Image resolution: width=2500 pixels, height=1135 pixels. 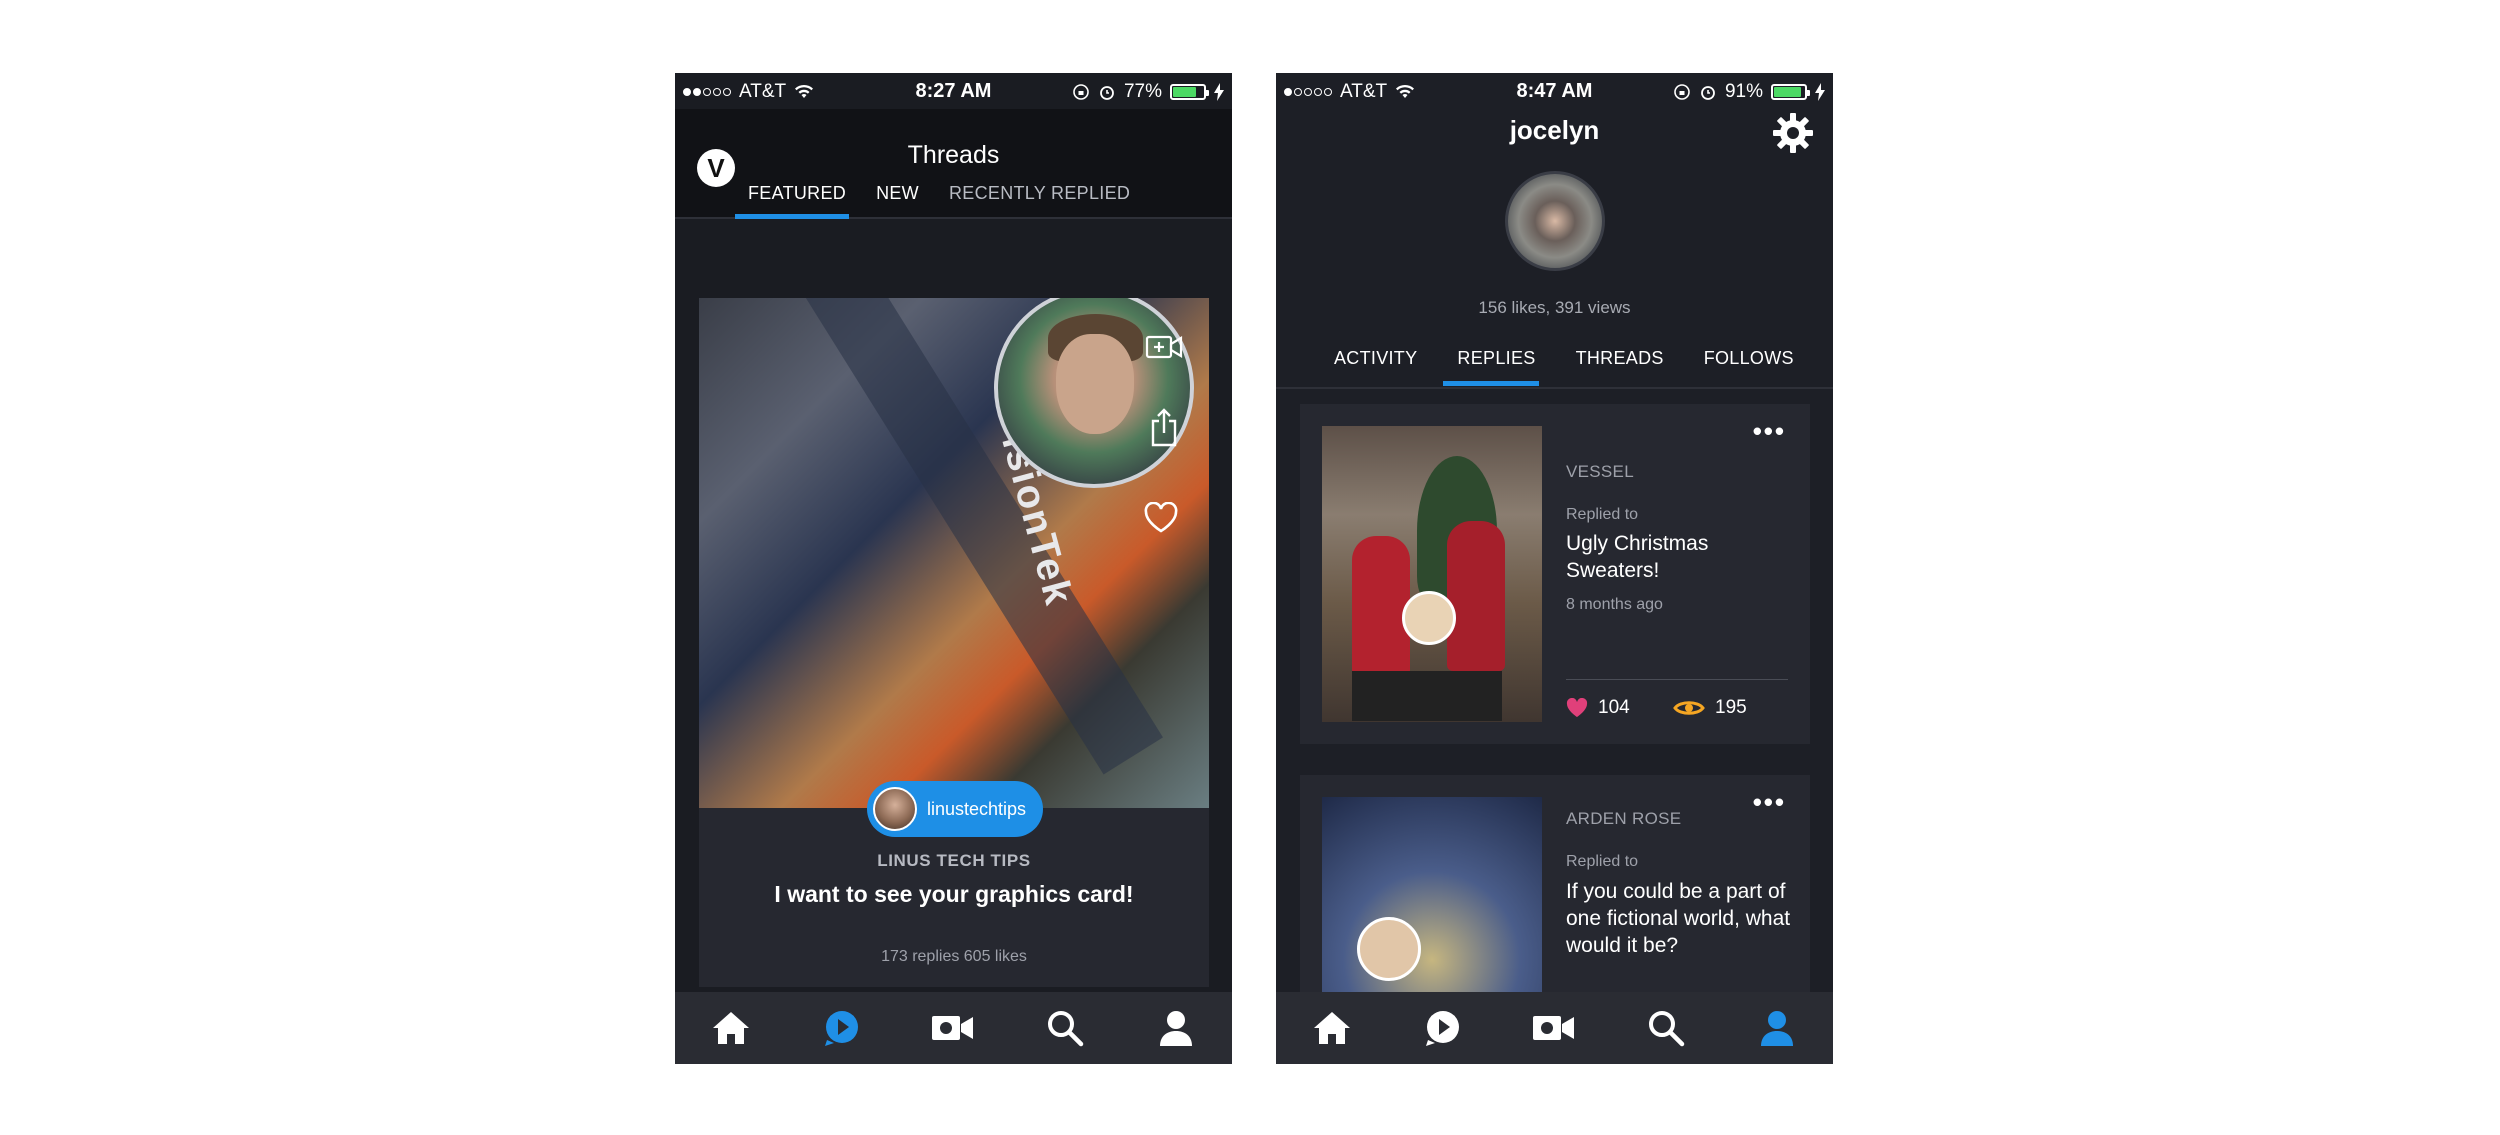 I want to click on tab-threads: THREADS, so click(x=1620, y=365).